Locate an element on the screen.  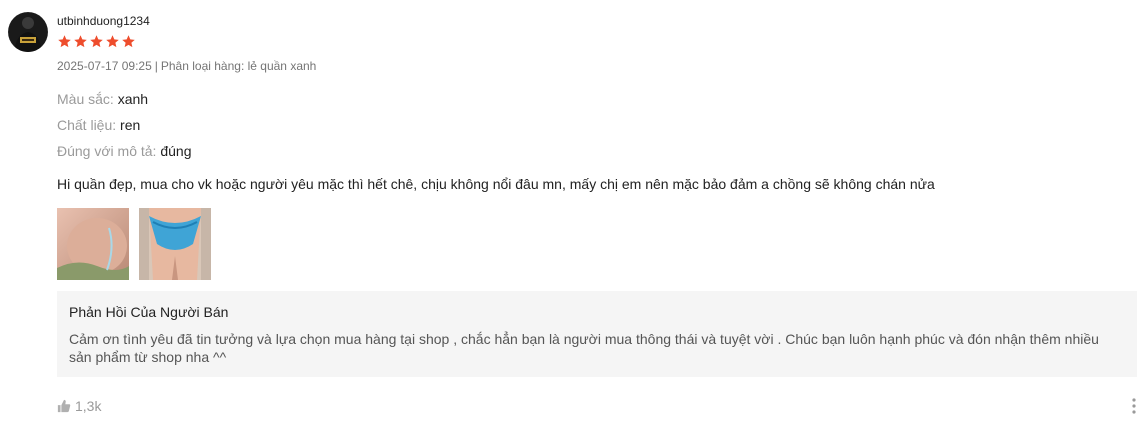
like-count: 1,3k is located at coordinates (88, 406).